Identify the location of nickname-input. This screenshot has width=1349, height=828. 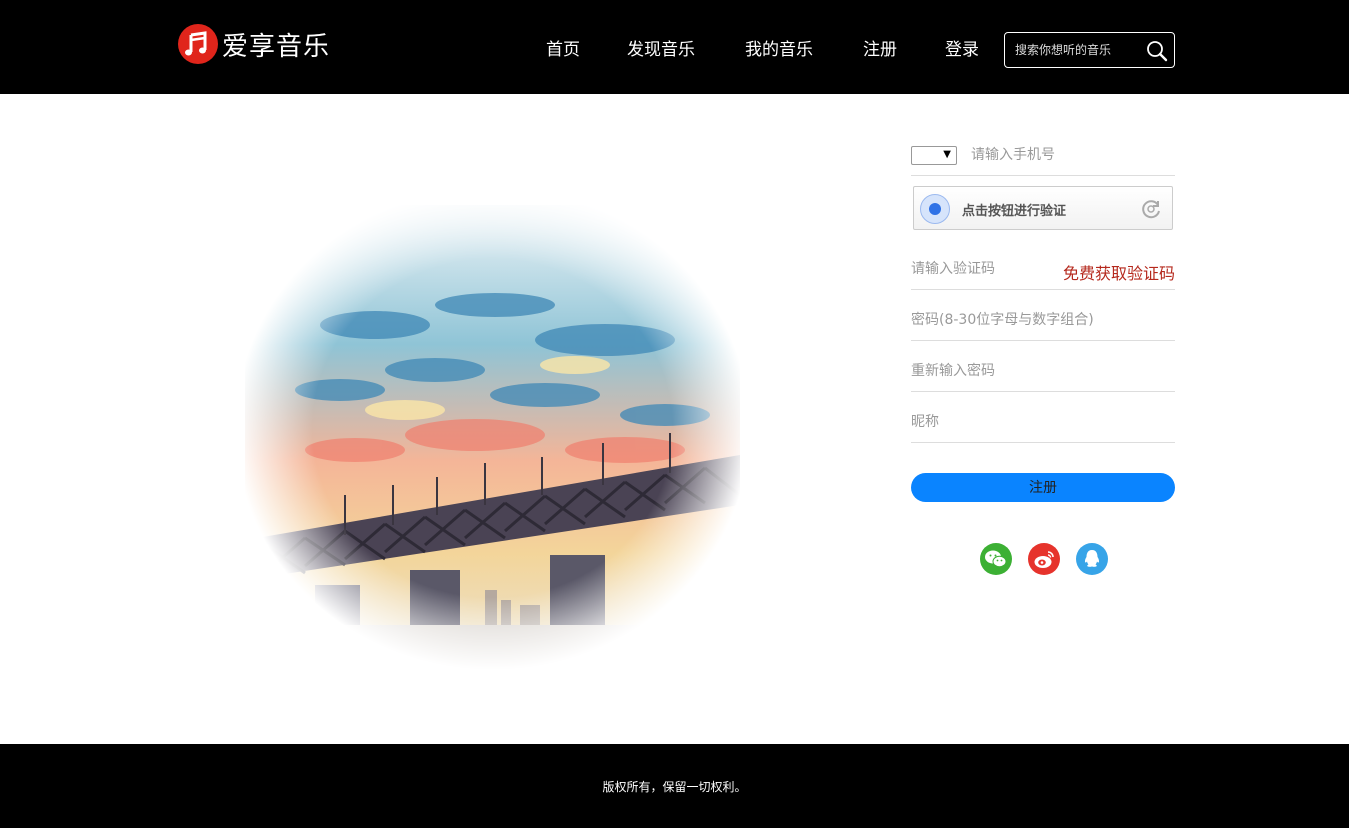
(1043, 422).